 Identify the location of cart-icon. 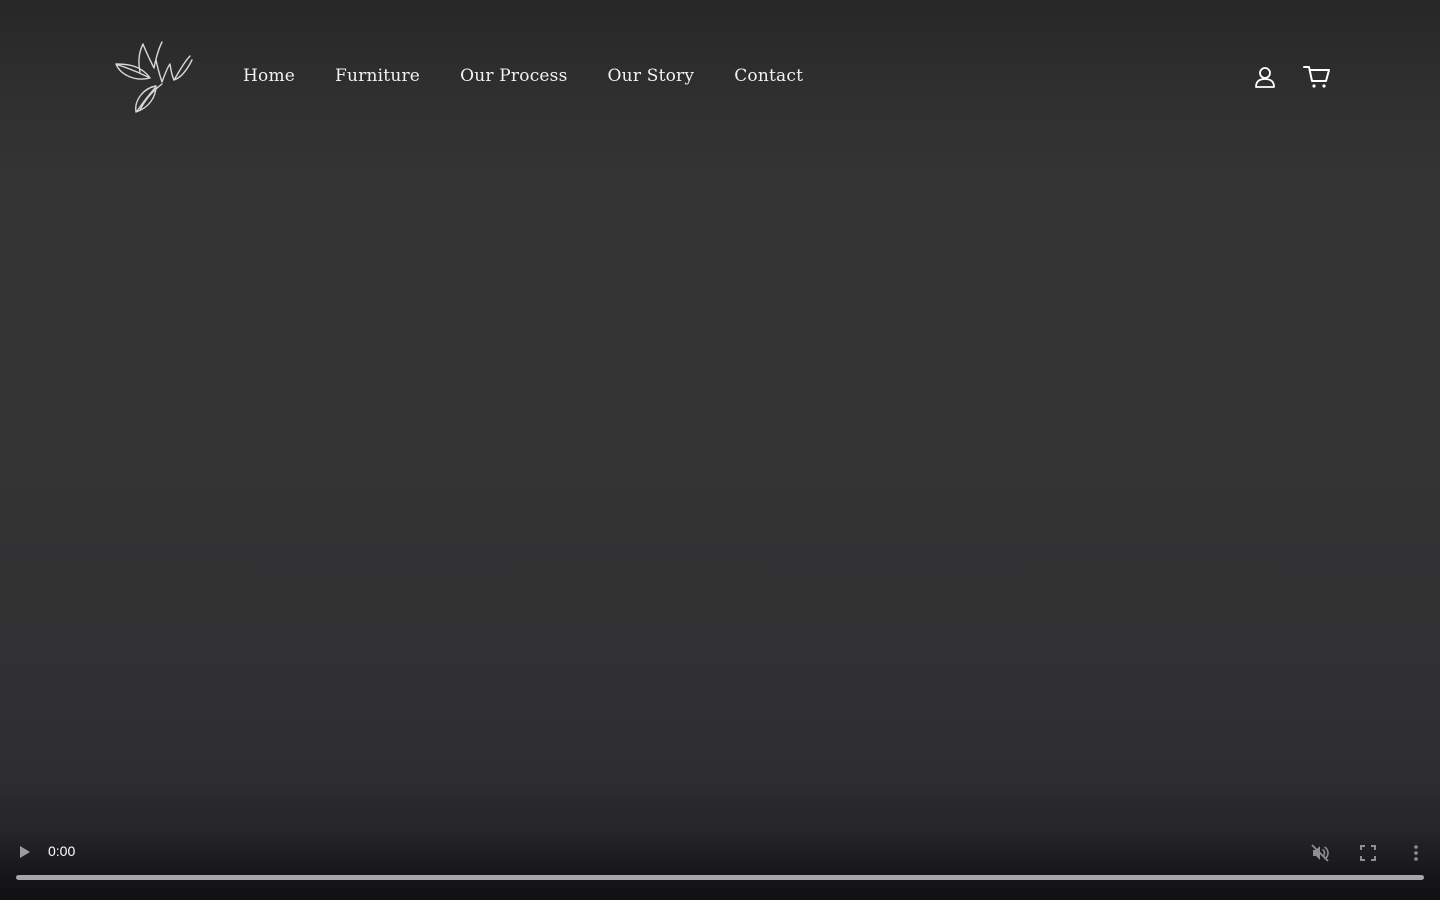
(1316, 77).